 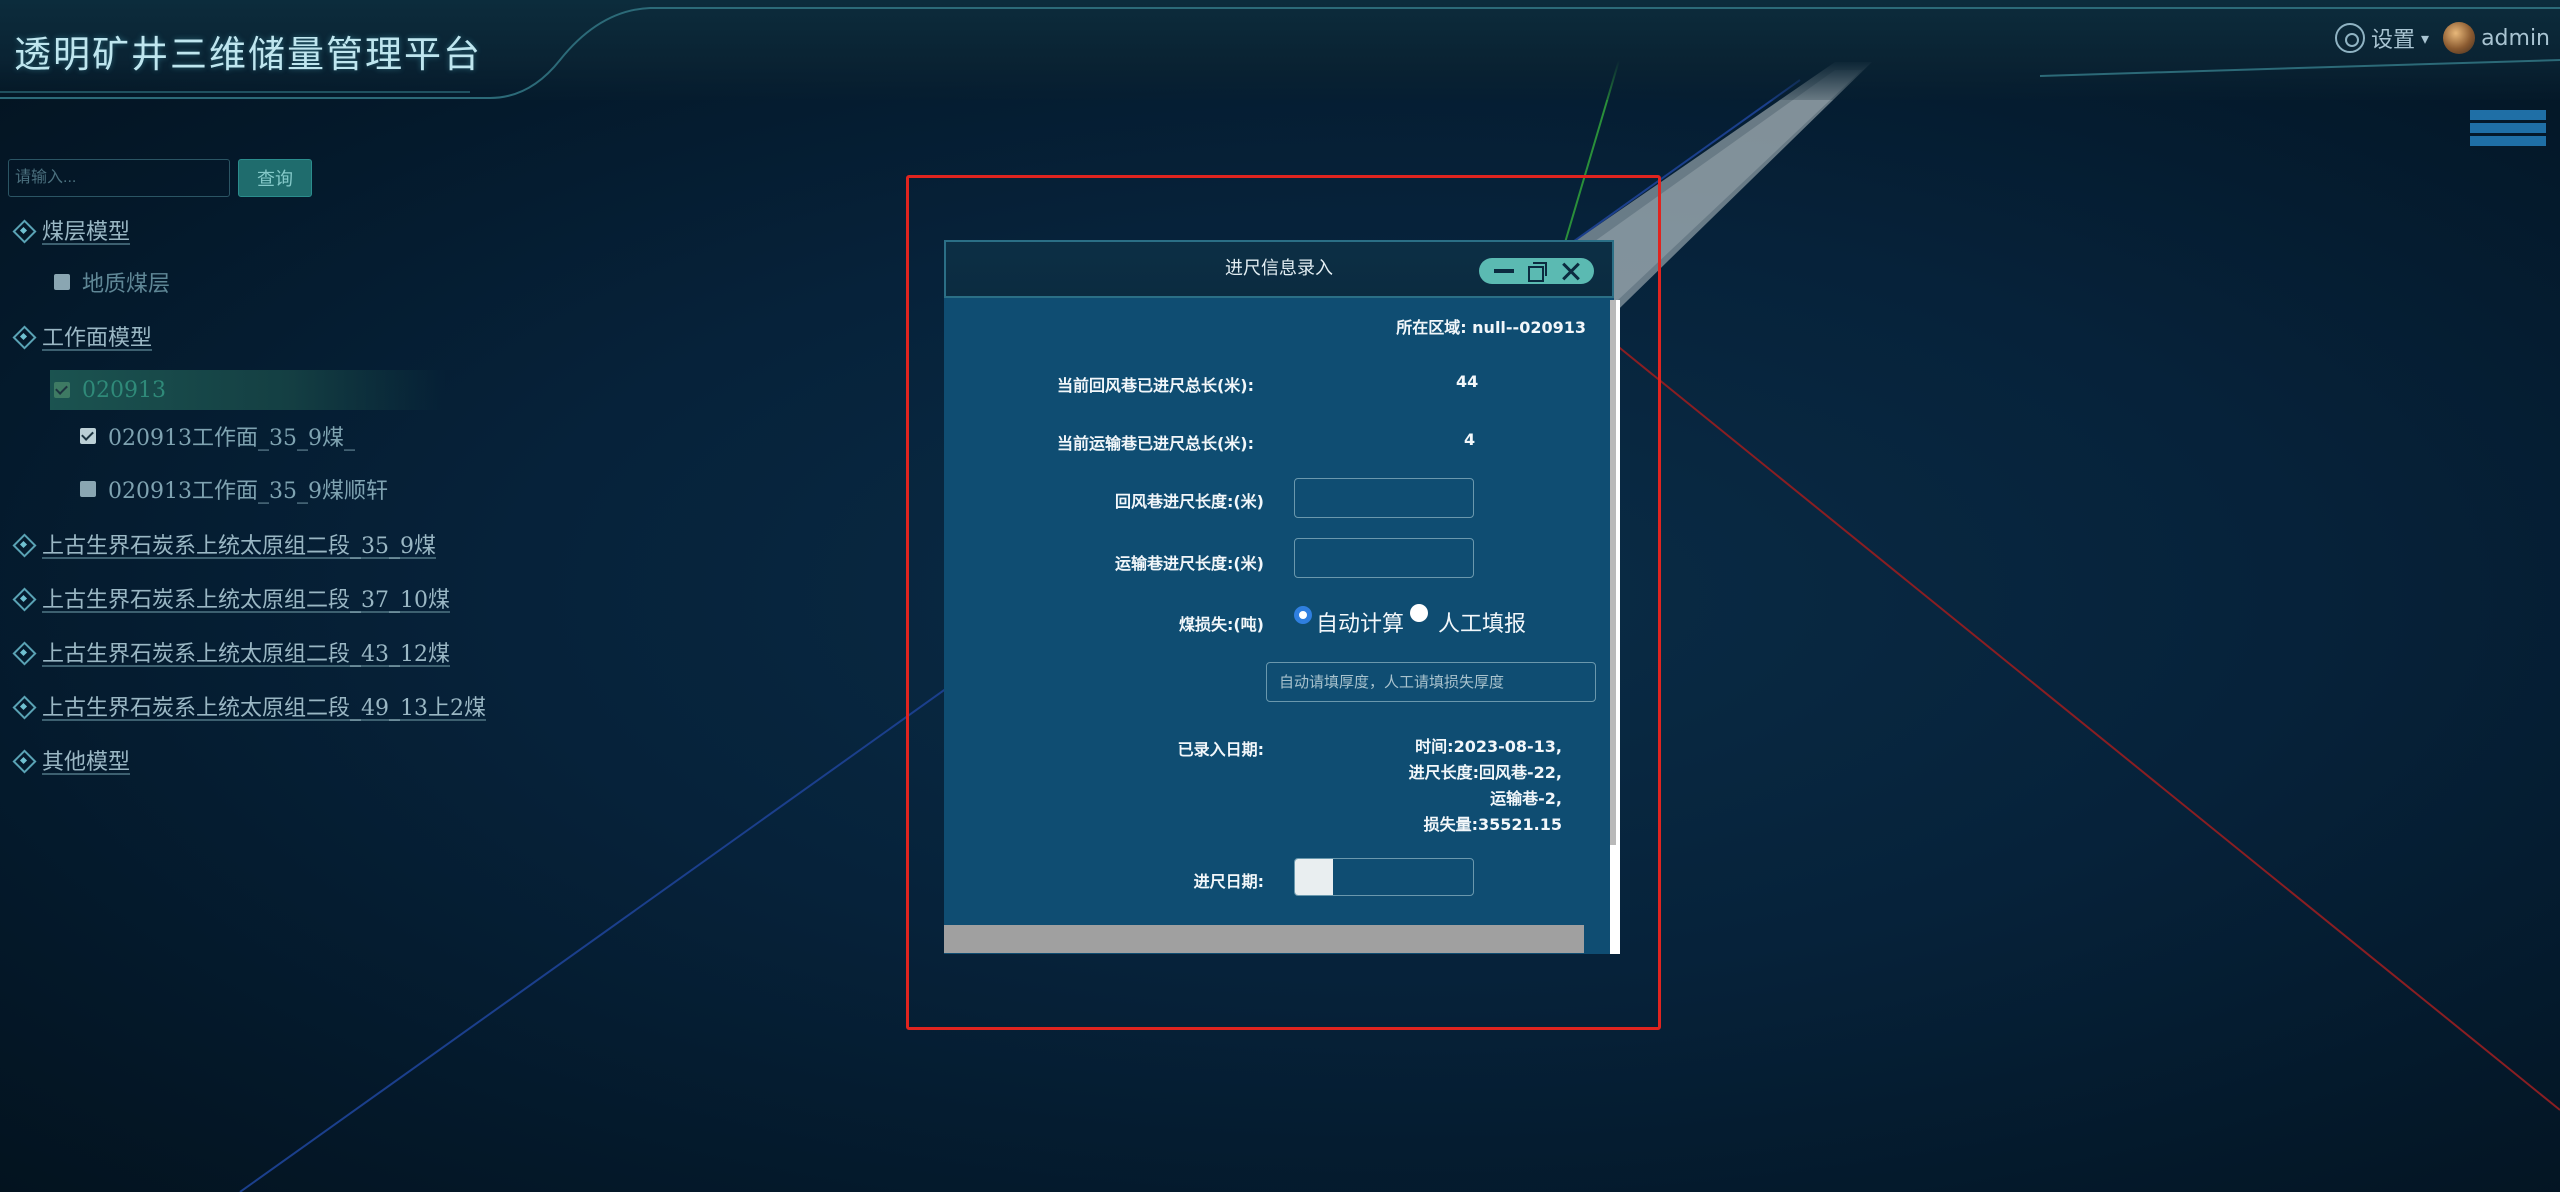 I want to click on tree-node-geo-seam: 地质煤层, so click(x=112, y=282).